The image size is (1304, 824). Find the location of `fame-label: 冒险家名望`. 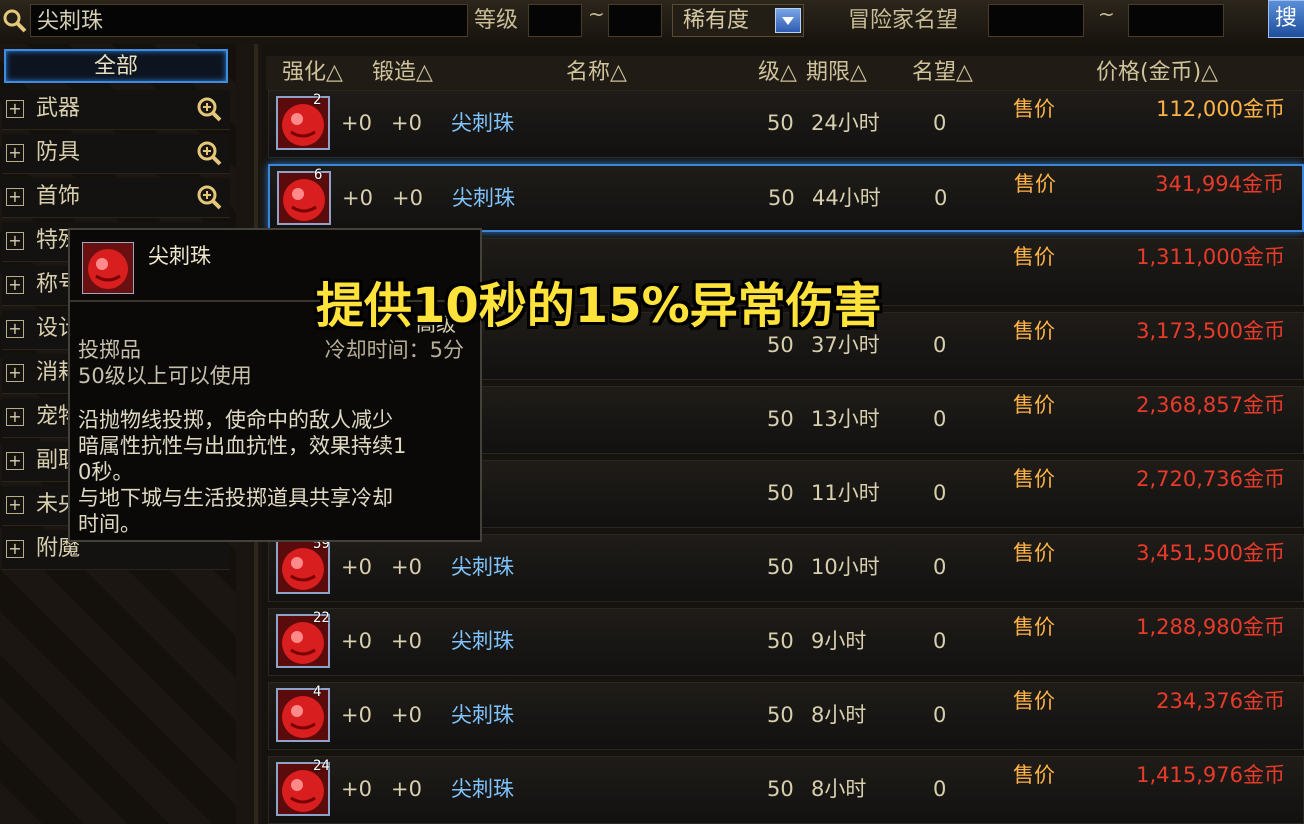

fame-label: 冒险家名望 is located at coordinates (903, 20).